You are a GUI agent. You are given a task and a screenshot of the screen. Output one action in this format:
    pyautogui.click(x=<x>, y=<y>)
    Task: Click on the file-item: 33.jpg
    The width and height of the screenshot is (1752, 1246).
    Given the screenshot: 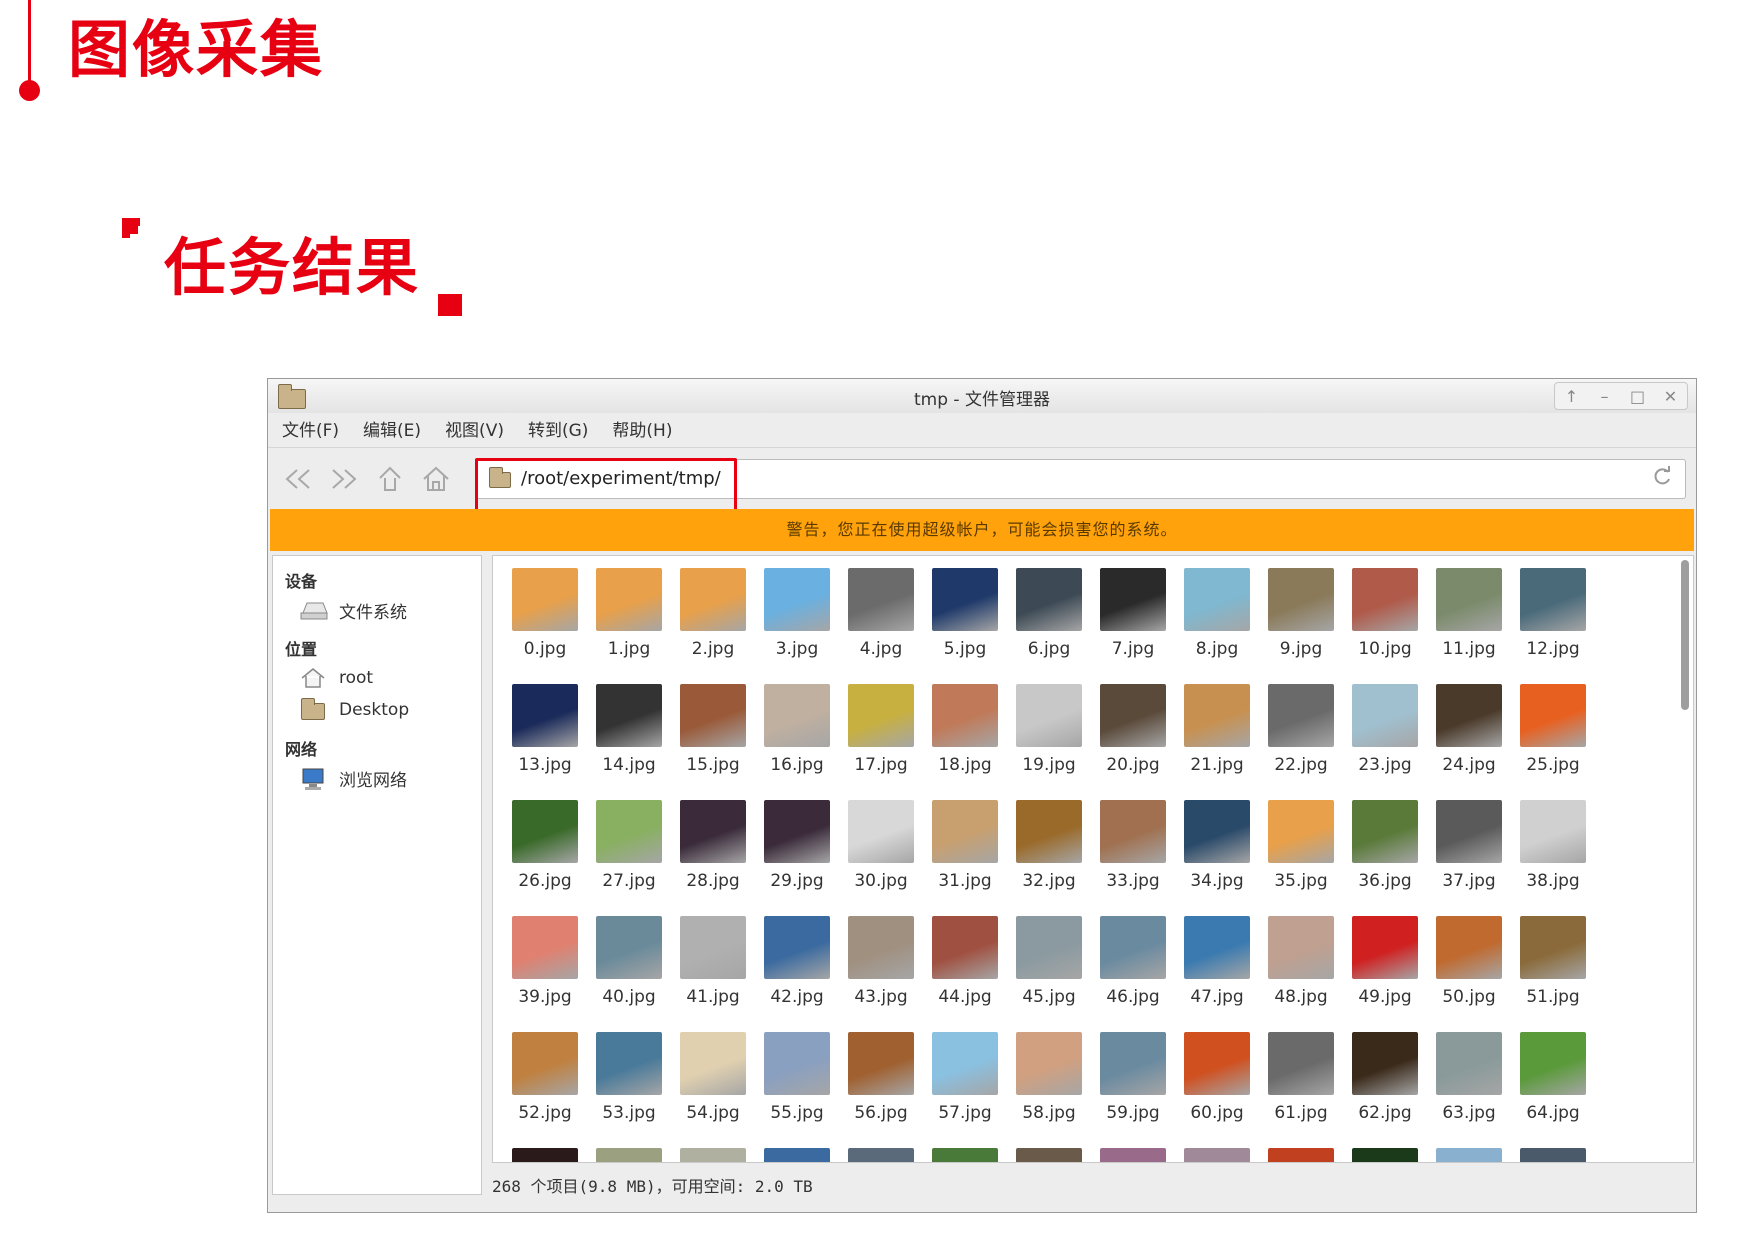 What is the action you would take?
    pyautogui.click(x=1133, y=845)
    